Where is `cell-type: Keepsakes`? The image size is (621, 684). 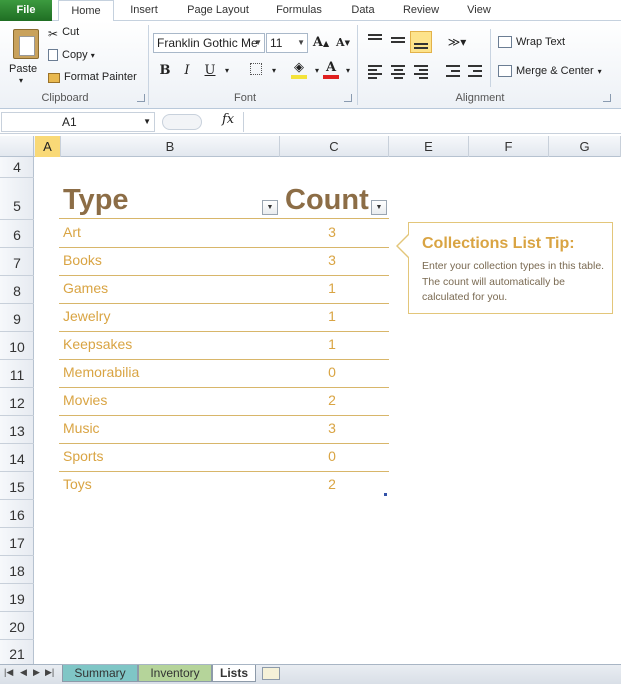
cell-type: Keepsakes is located at coordinates (97, 344).